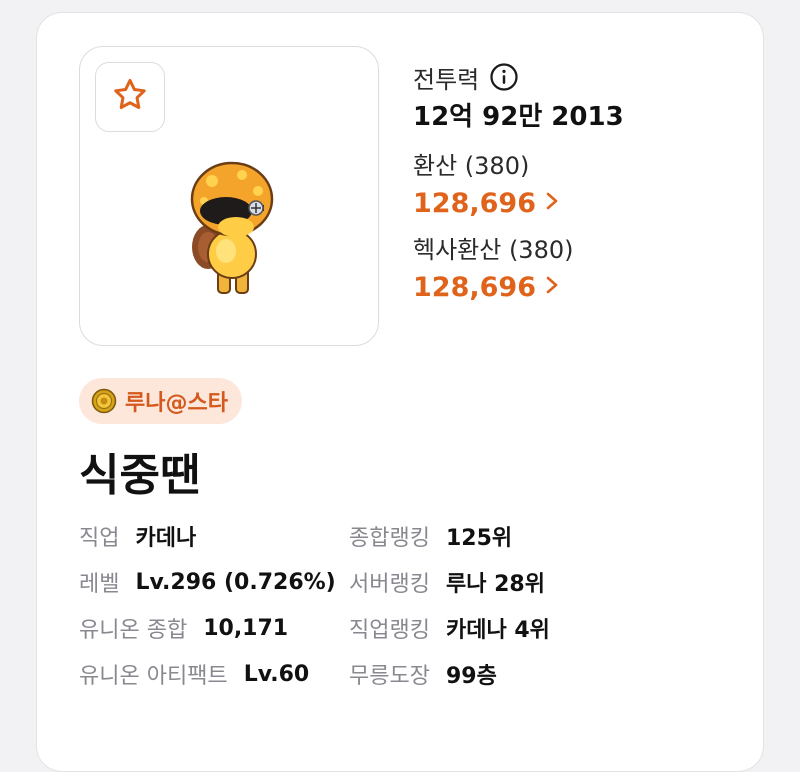 This screenshot has height=772, width=800. What do you see at coordinates (104, 401) in the screenshot?
I see `coin-icon` at bounding box center [104, 401].